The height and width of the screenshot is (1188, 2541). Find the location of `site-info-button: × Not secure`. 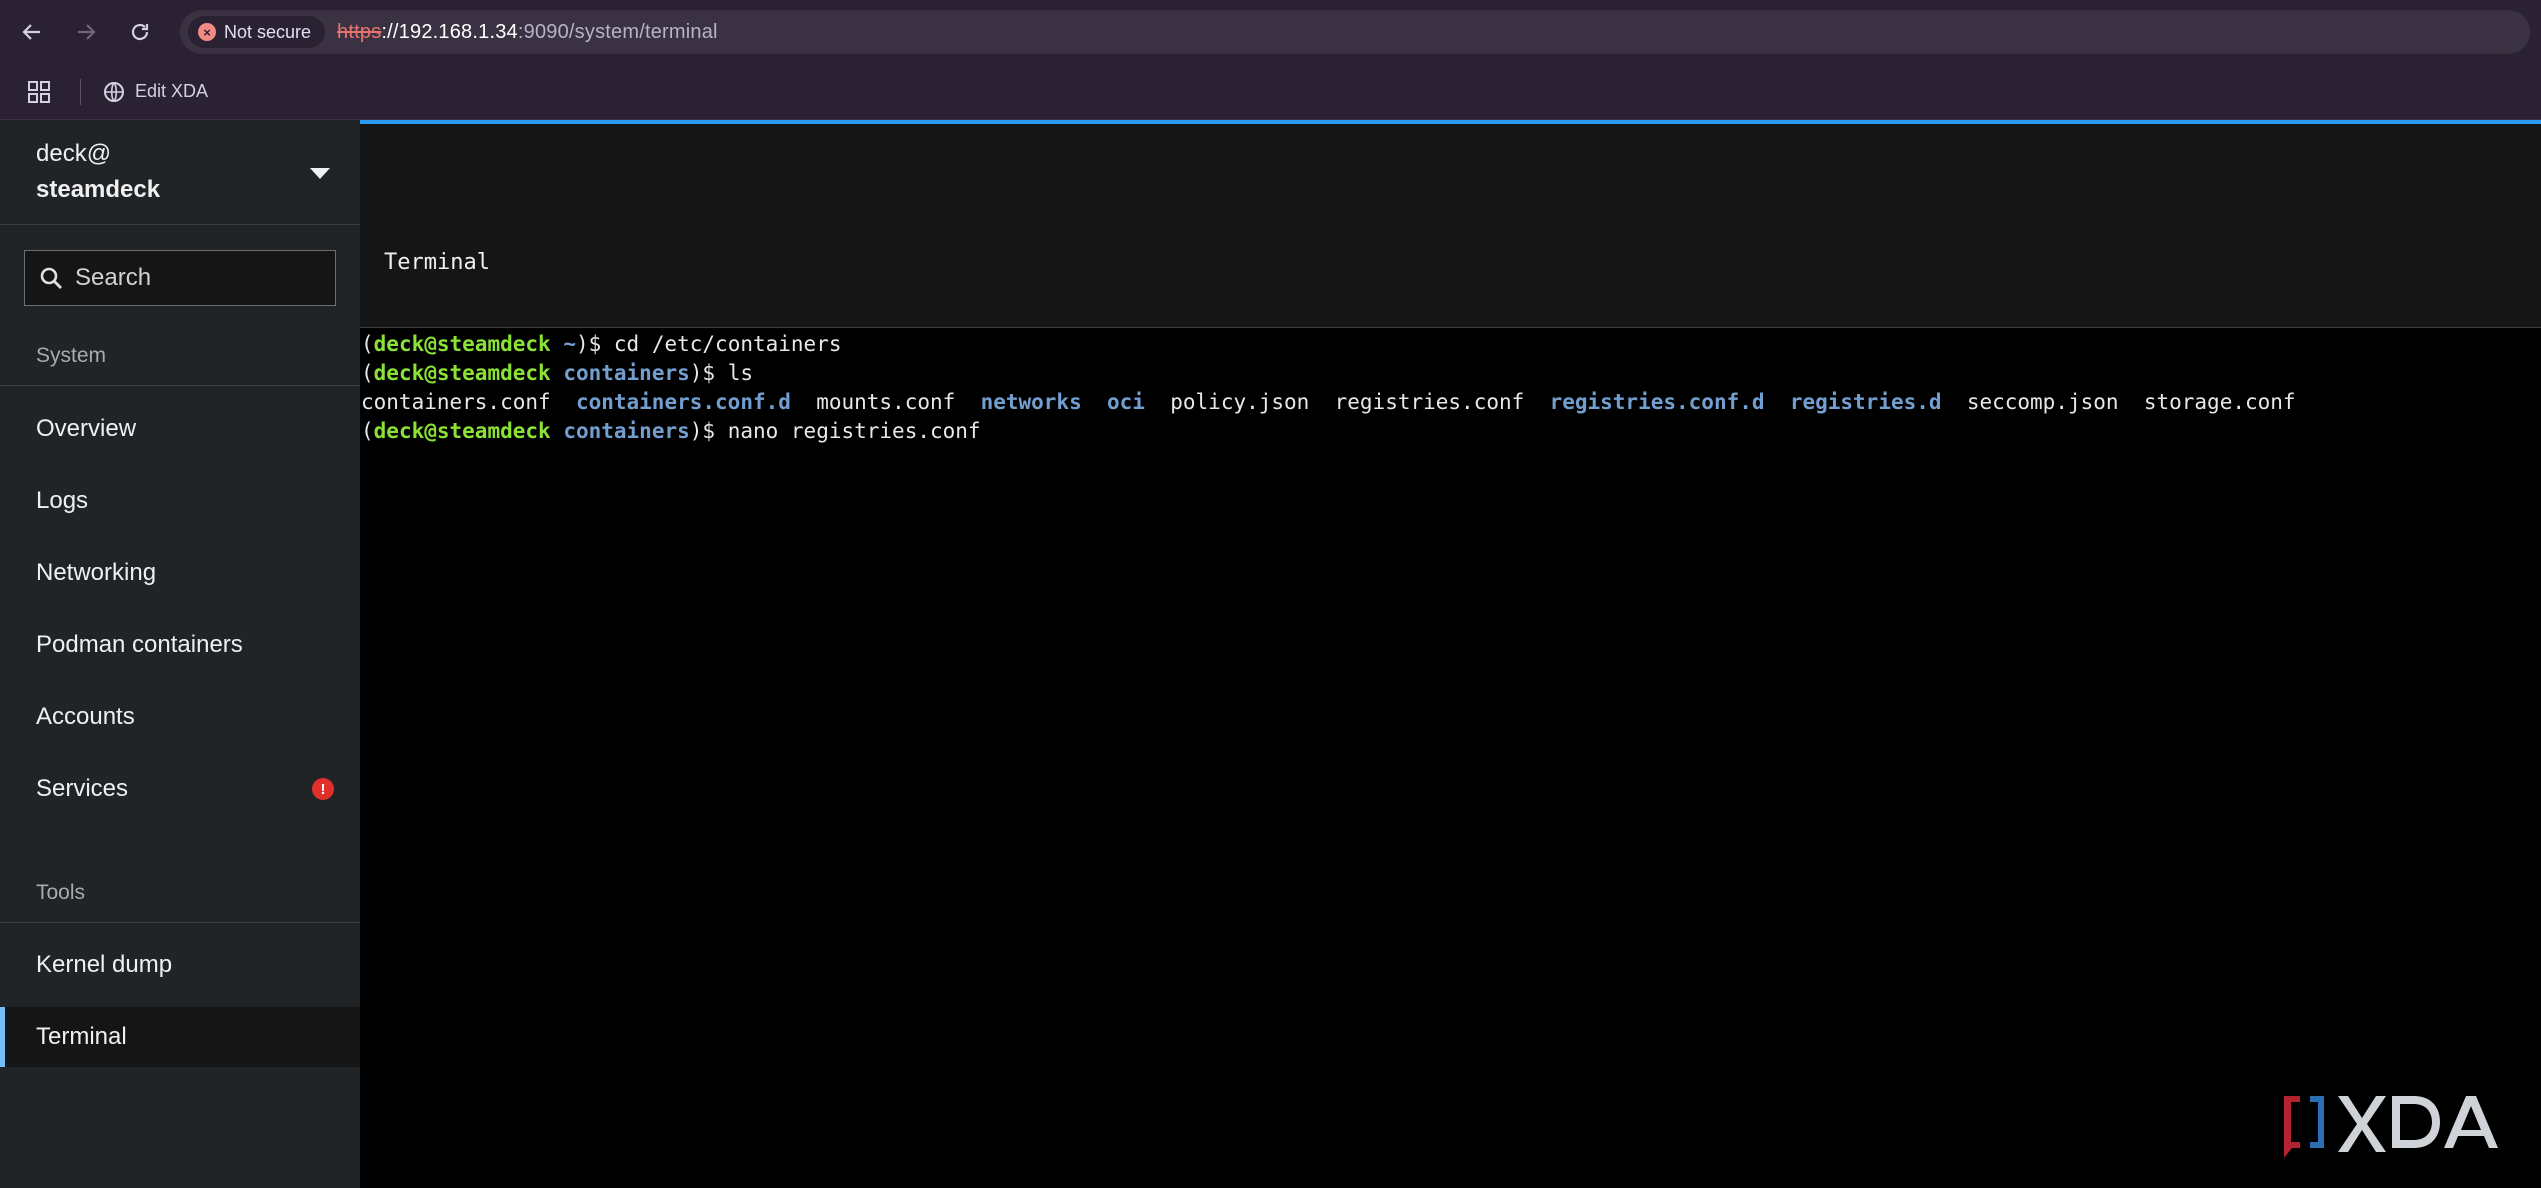

site-info-button: × Not secure is located at coordinates (257, 32).